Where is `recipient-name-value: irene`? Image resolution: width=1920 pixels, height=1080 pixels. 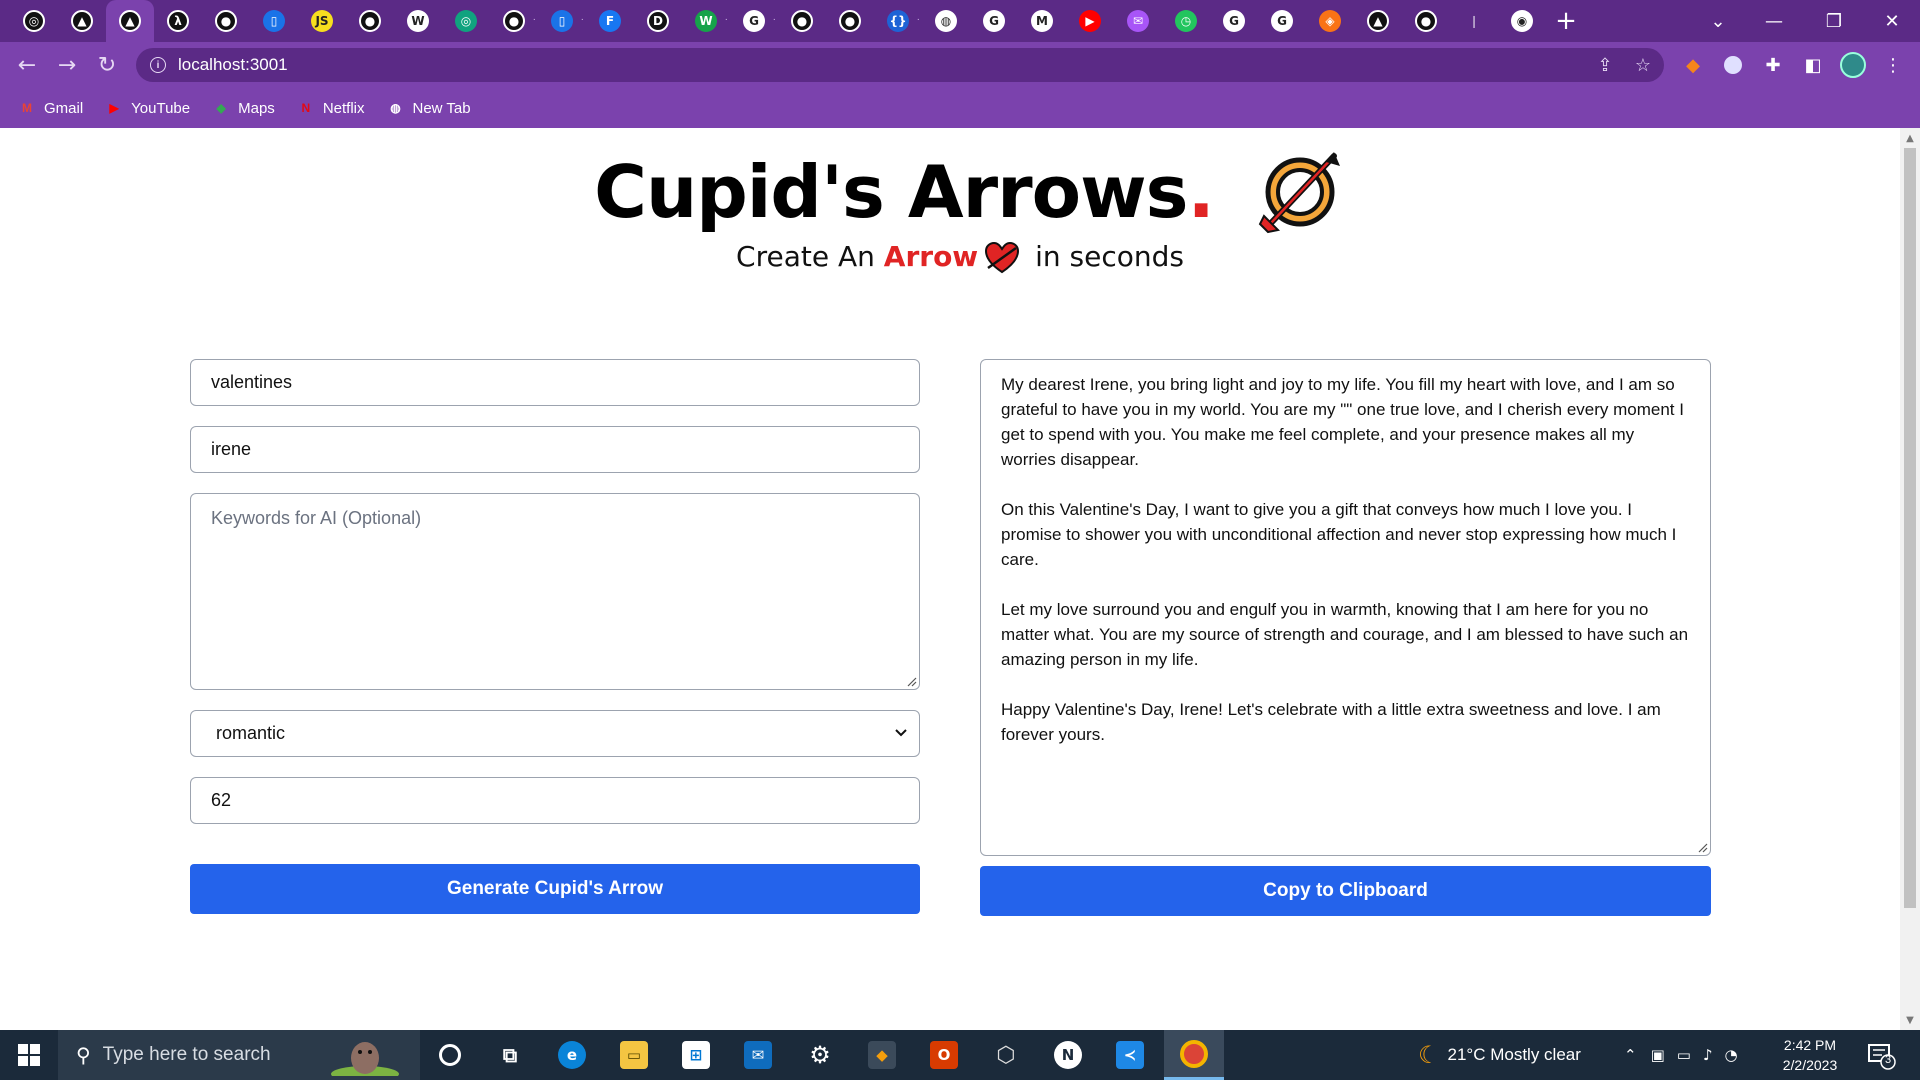
recipient-name-value: irene is located at coordinates (231, 449).